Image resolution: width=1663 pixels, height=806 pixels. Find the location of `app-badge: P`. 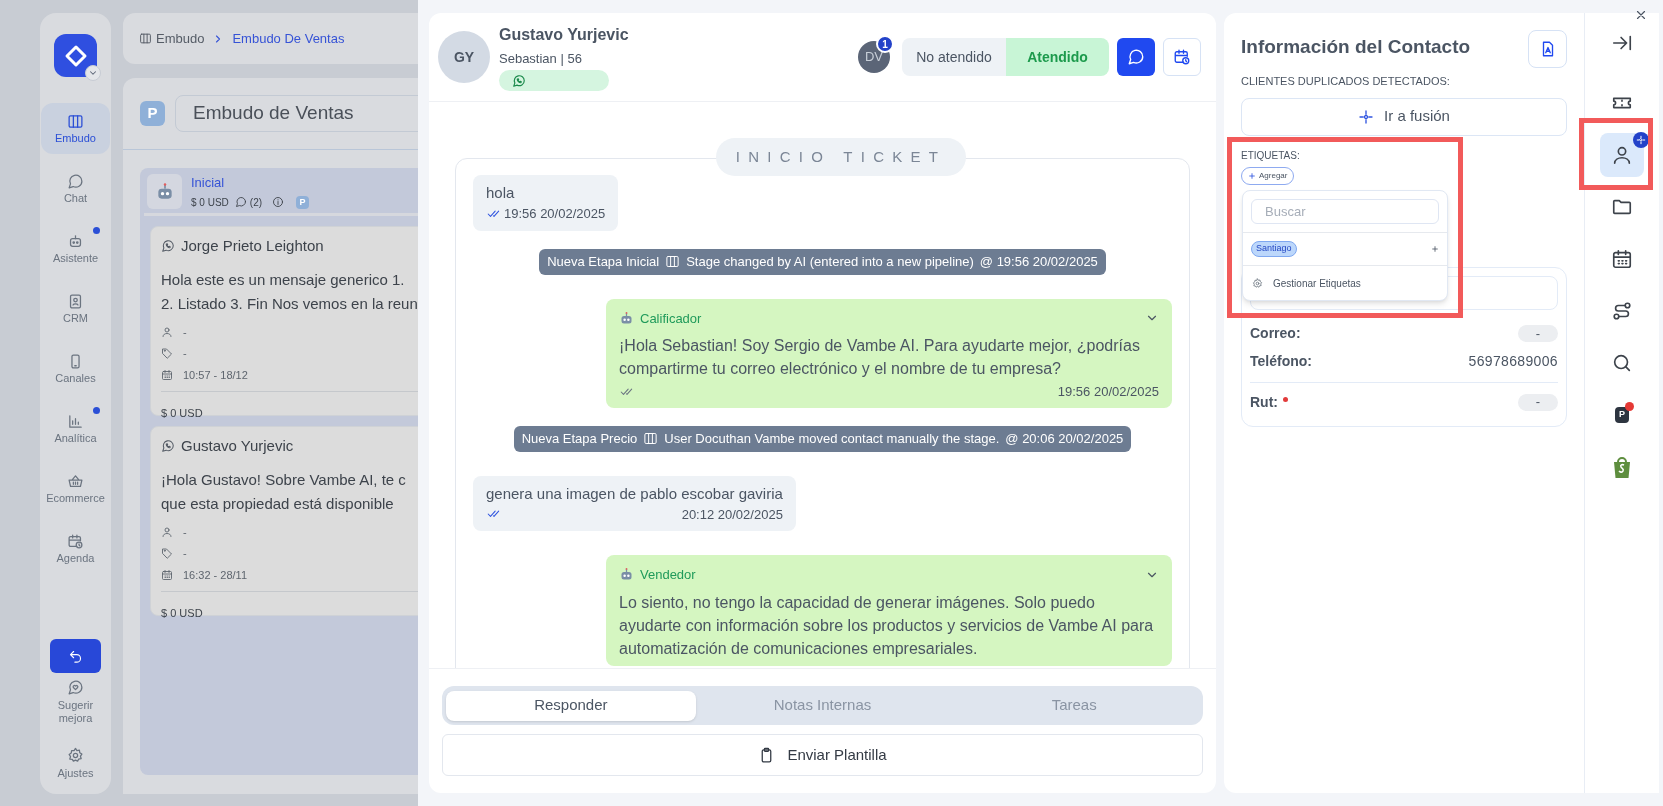

app-badge: P is located at coordinates (1622, 415).